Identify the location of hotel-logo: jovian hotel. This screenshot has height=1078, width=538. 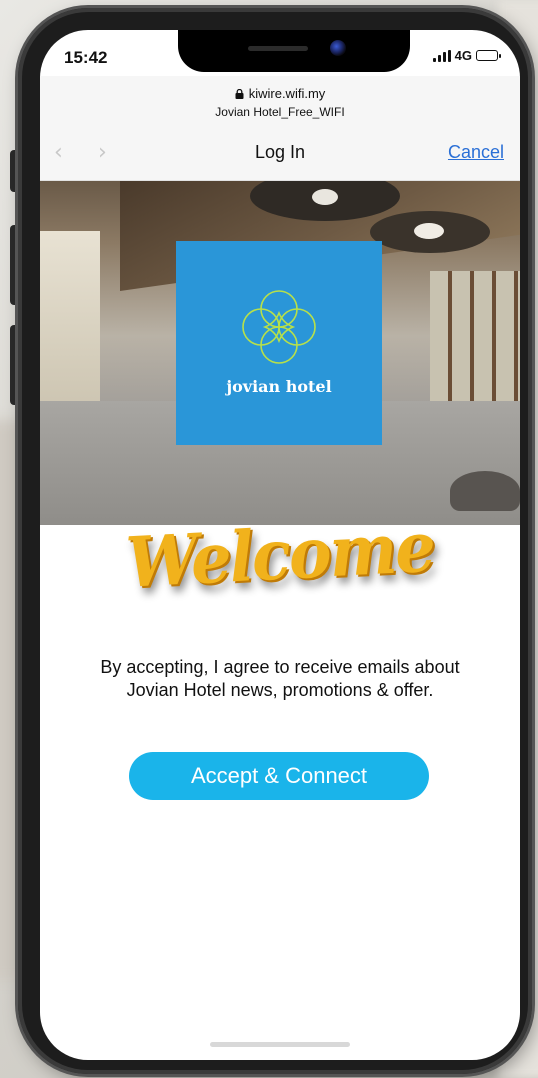
(279, 343).